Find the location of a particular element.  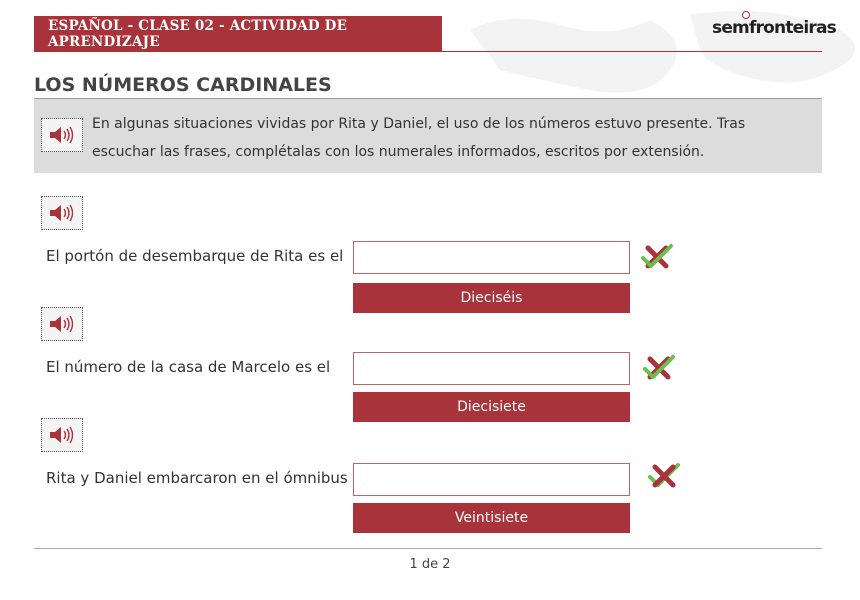

question-1-audio-button is located at coordinates (62, 213).